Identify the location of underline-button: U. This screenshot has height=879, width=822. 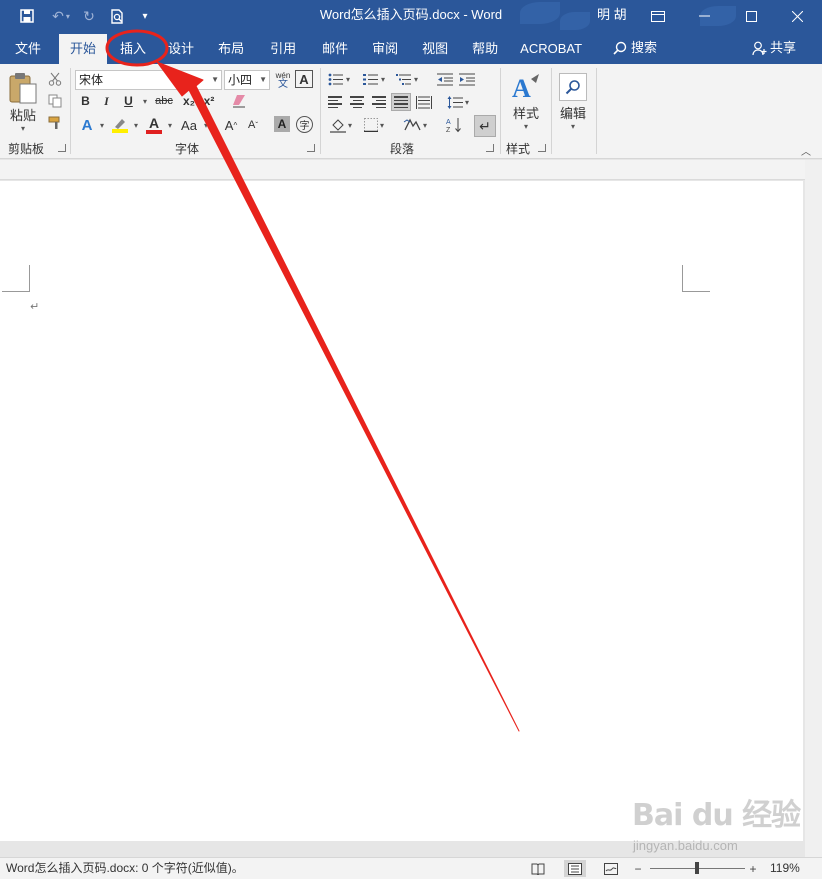
(128, 101).